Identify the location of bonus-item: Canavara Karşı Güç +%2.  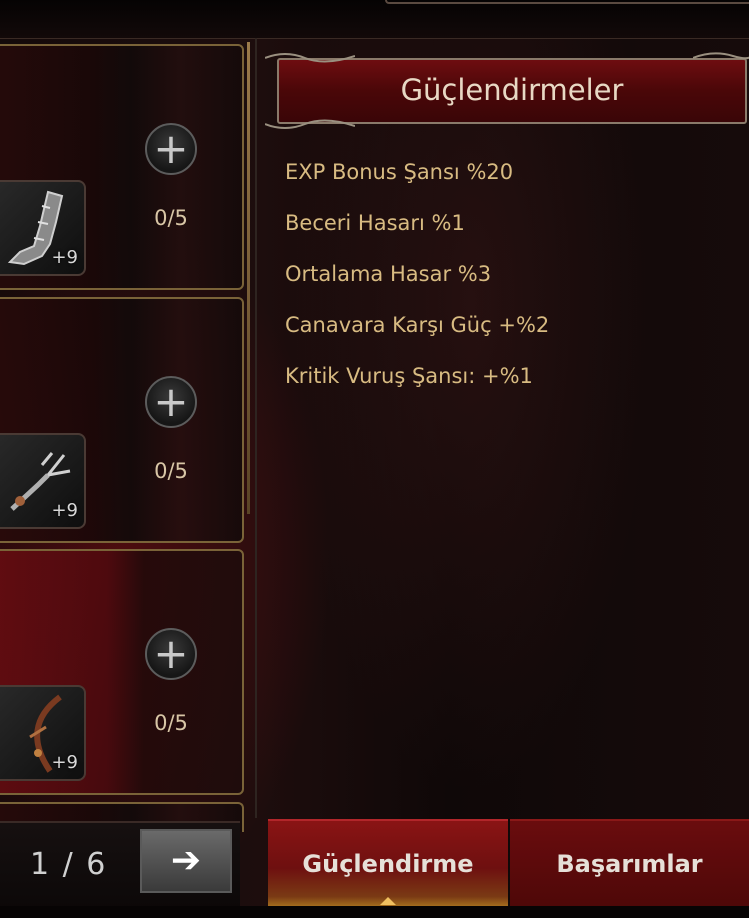
(417, 325).